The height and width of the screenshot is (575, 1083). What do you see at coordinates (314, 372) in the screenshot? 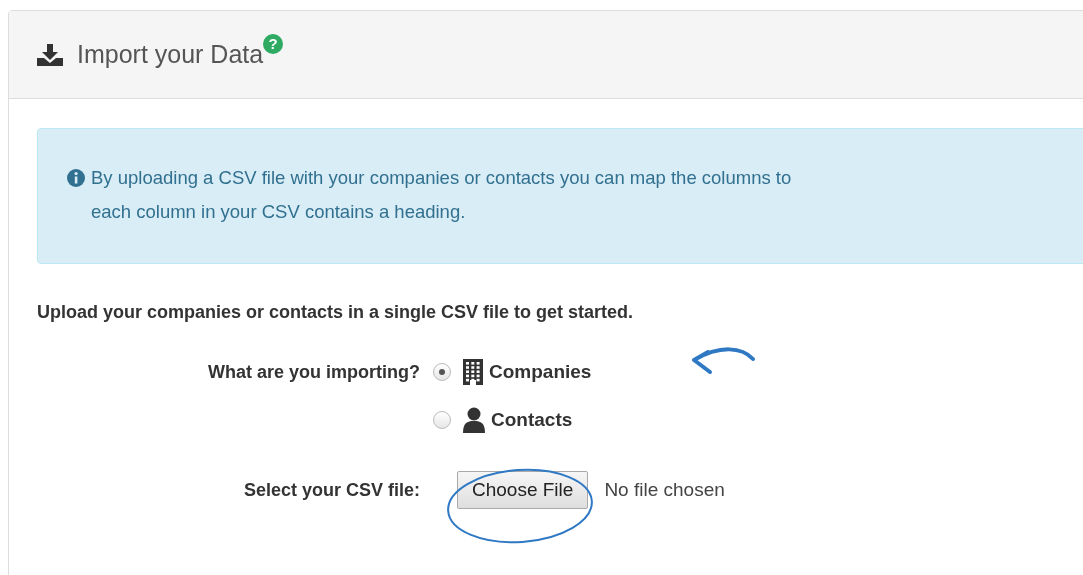
I see `field-label: What are you importing?` at bounding box center [314, 372].